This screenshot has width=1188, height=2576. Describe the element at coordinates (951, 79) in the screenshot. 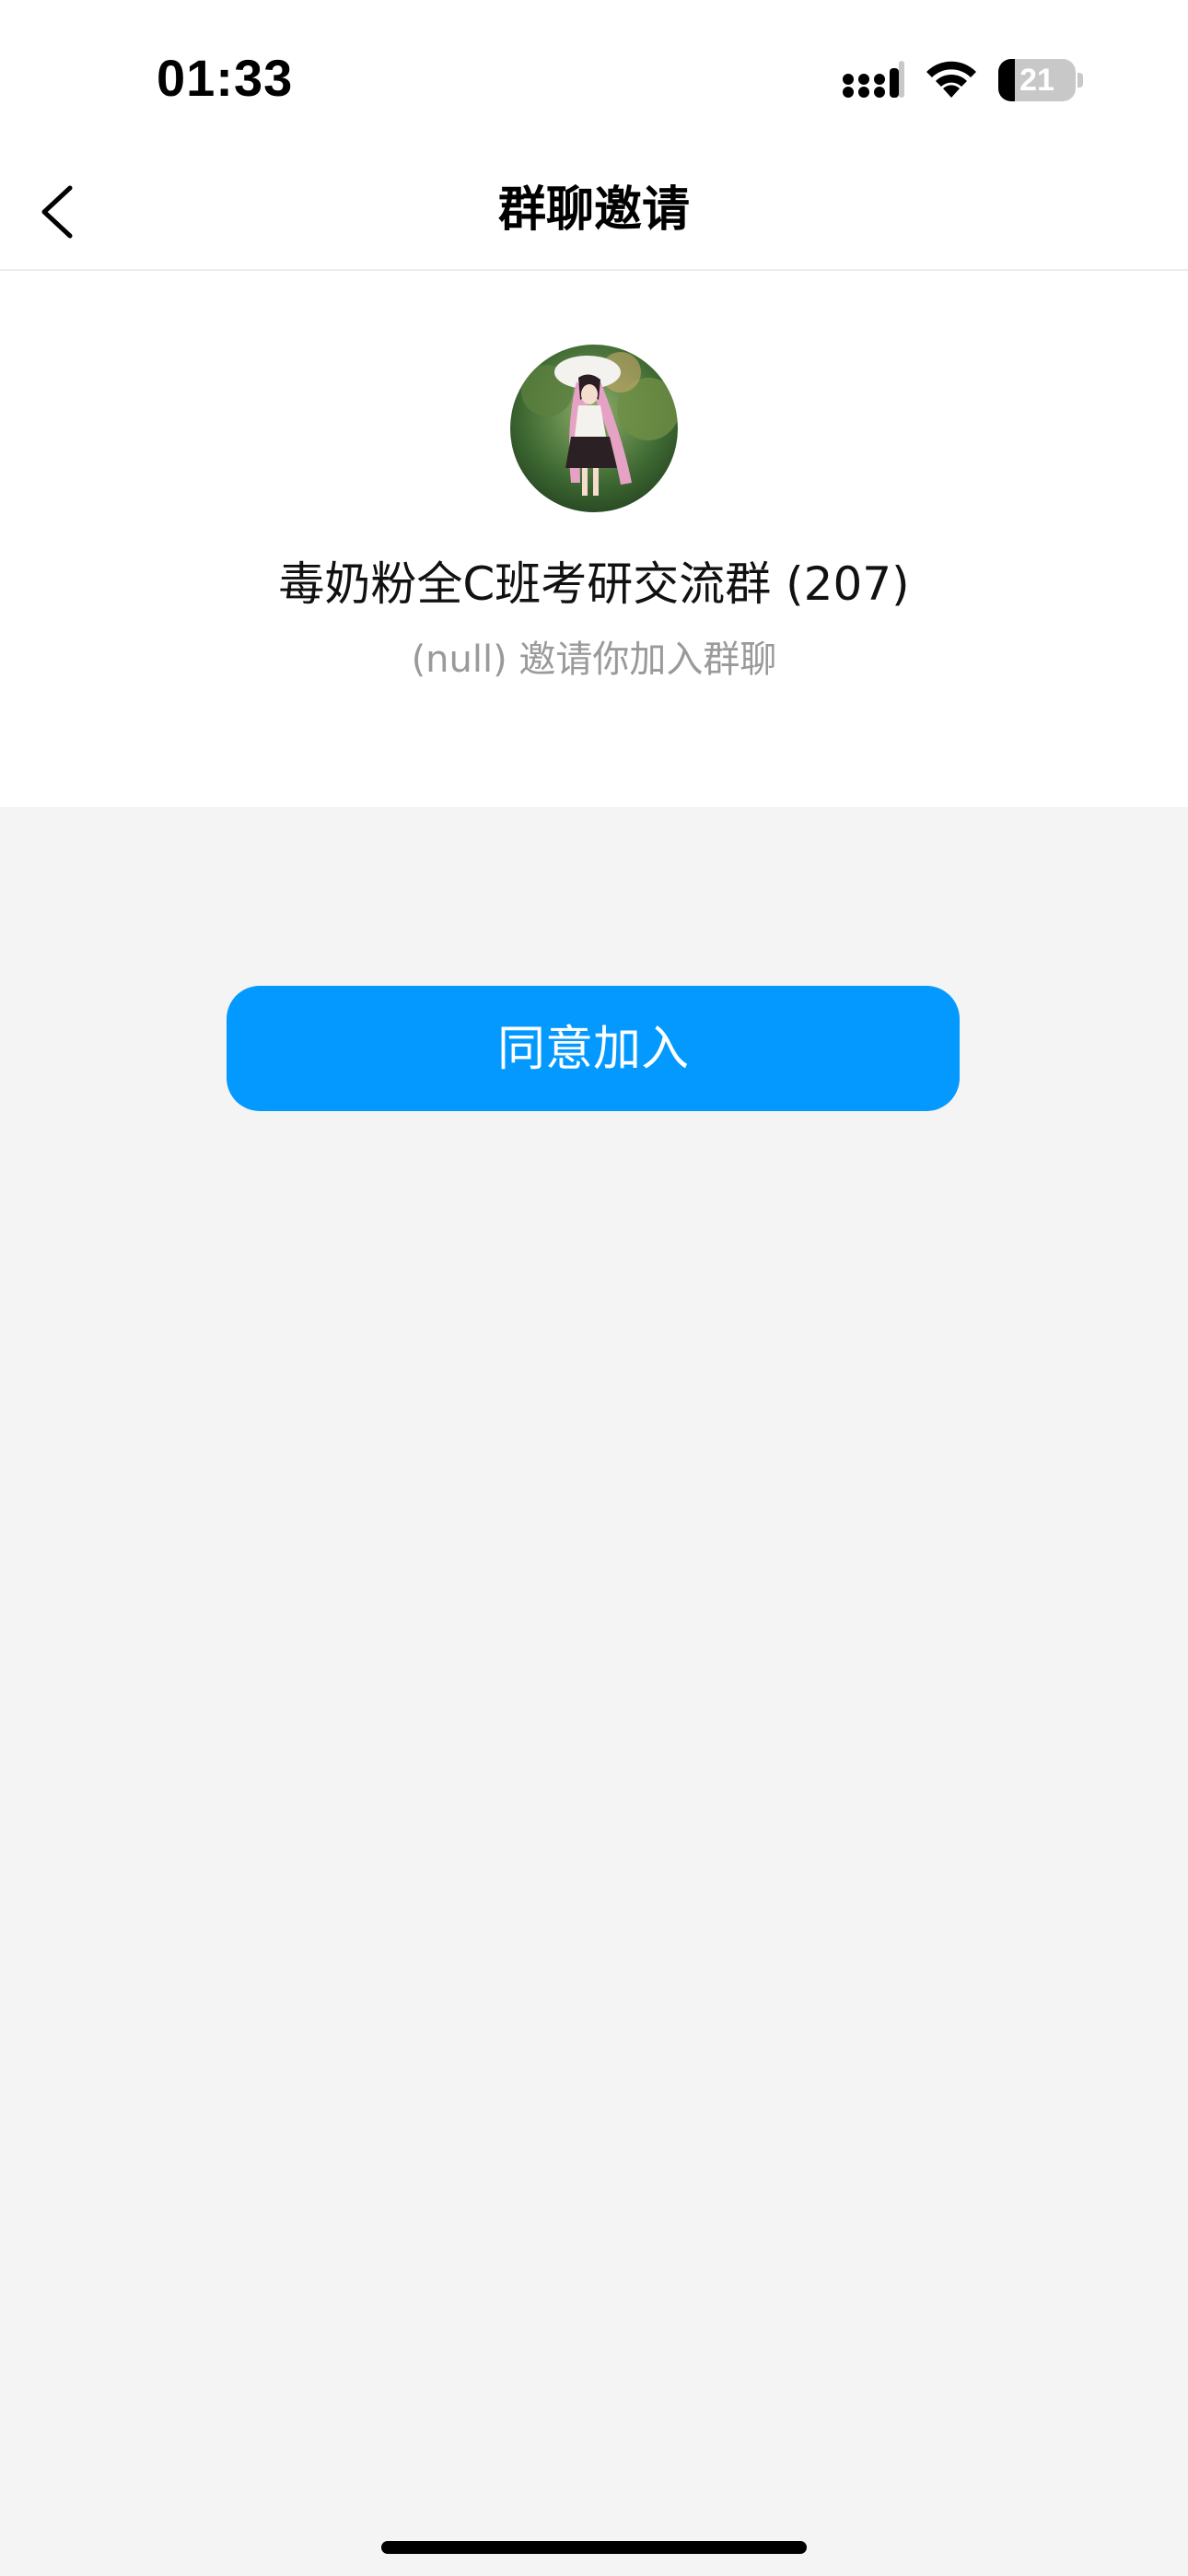

I see `wifi-icon` at that location.